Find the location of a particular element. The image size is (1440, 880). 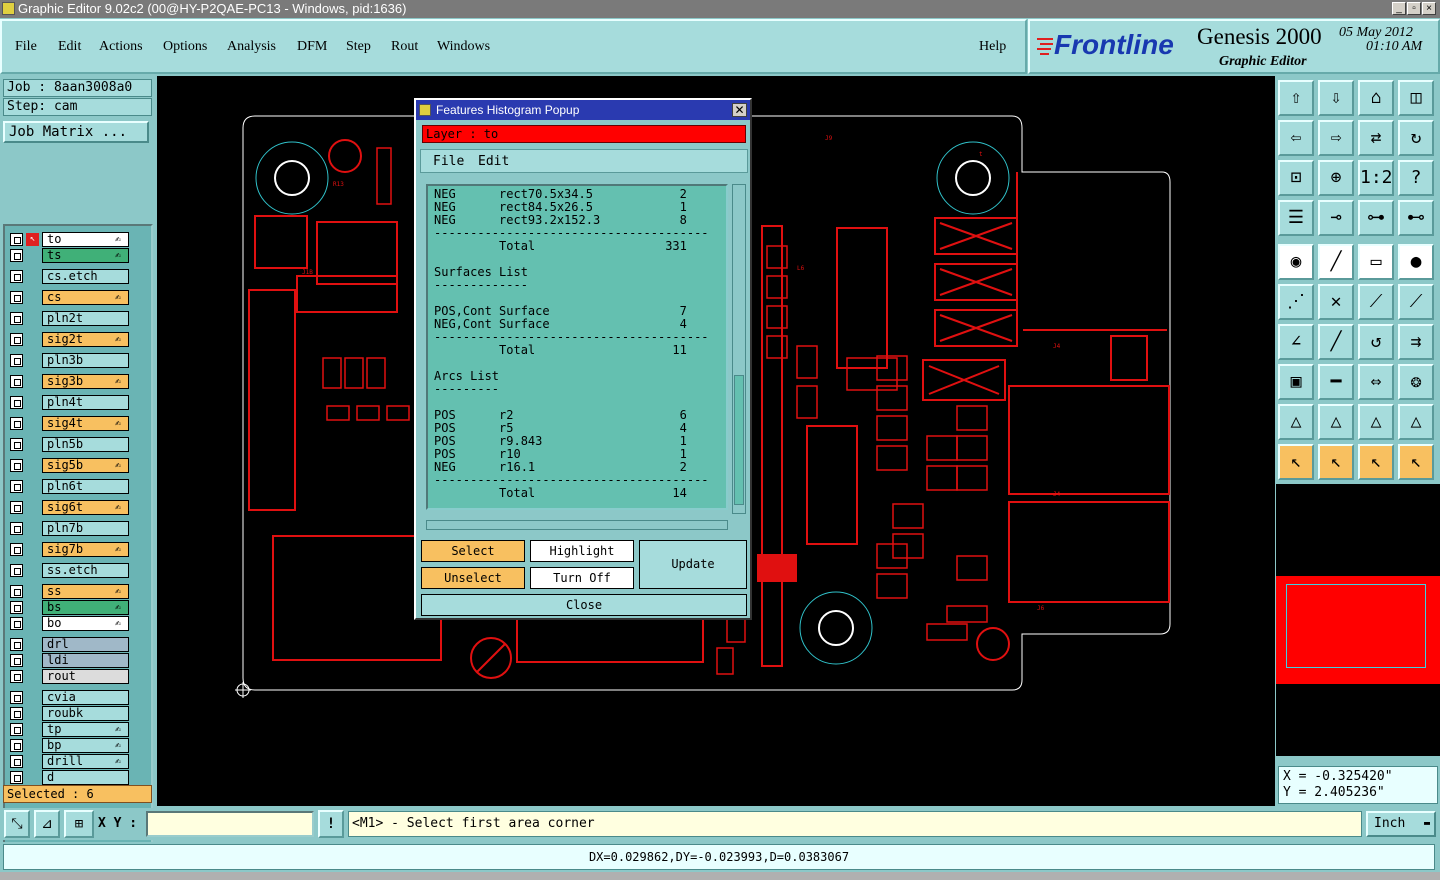

grid-icon: ⊞ is located at coordinates (79, 824).